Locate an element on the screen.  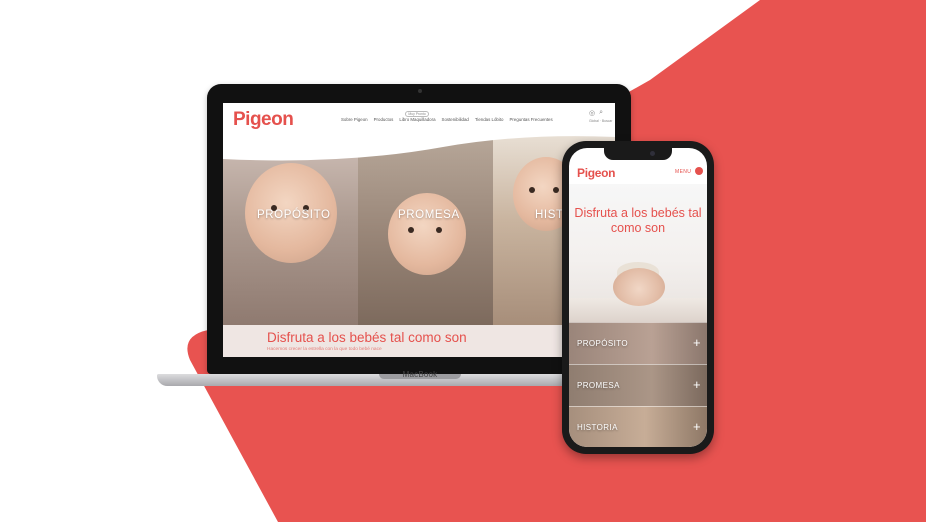
nav-item-libro-label: Libro Maquilladora is located at coordinates (417, 119).